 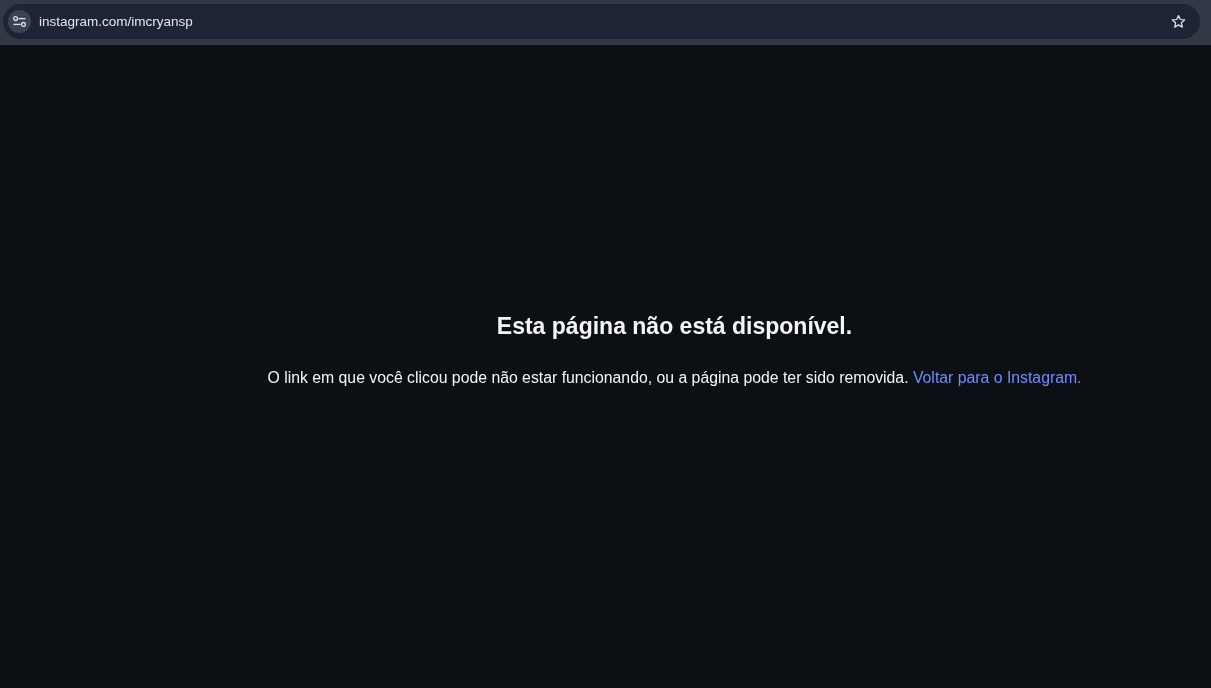 I want to click on sliders-icon, so click(x=19, y=21).